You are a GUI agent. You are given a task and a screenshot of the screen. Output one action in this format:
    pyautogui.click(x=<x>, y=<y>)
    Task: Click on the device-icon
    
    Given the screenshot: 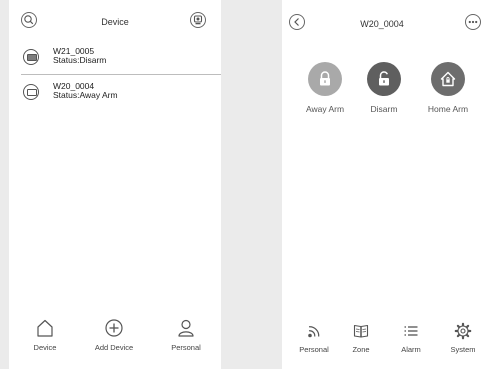 What is the action you would take?
    pyautogui.click(x=31, y=92)
    